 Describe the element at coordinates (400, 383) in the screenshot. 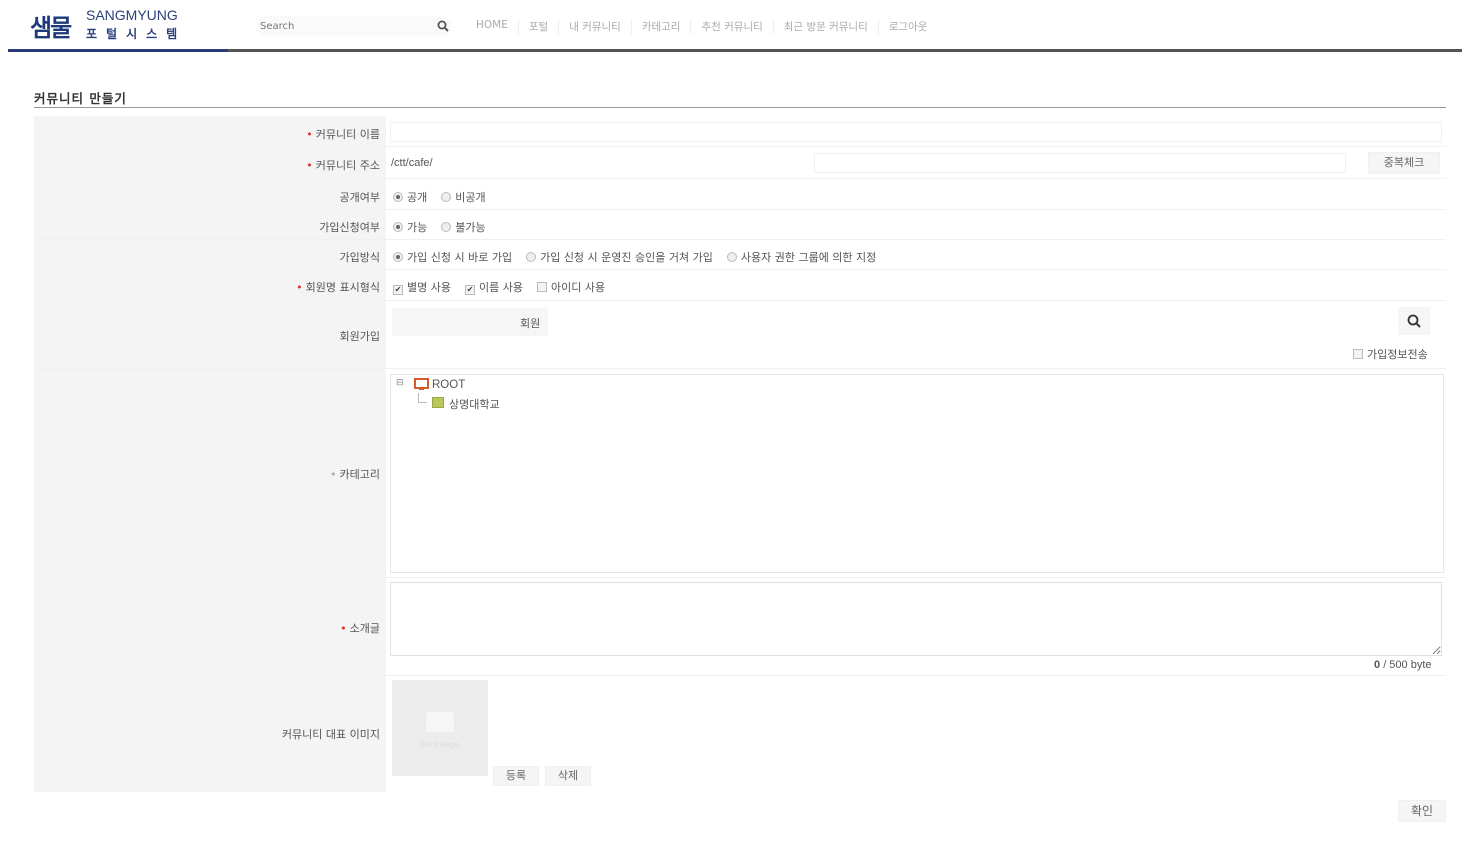

I see `tree-collapse-icon: ⊟` at that location.